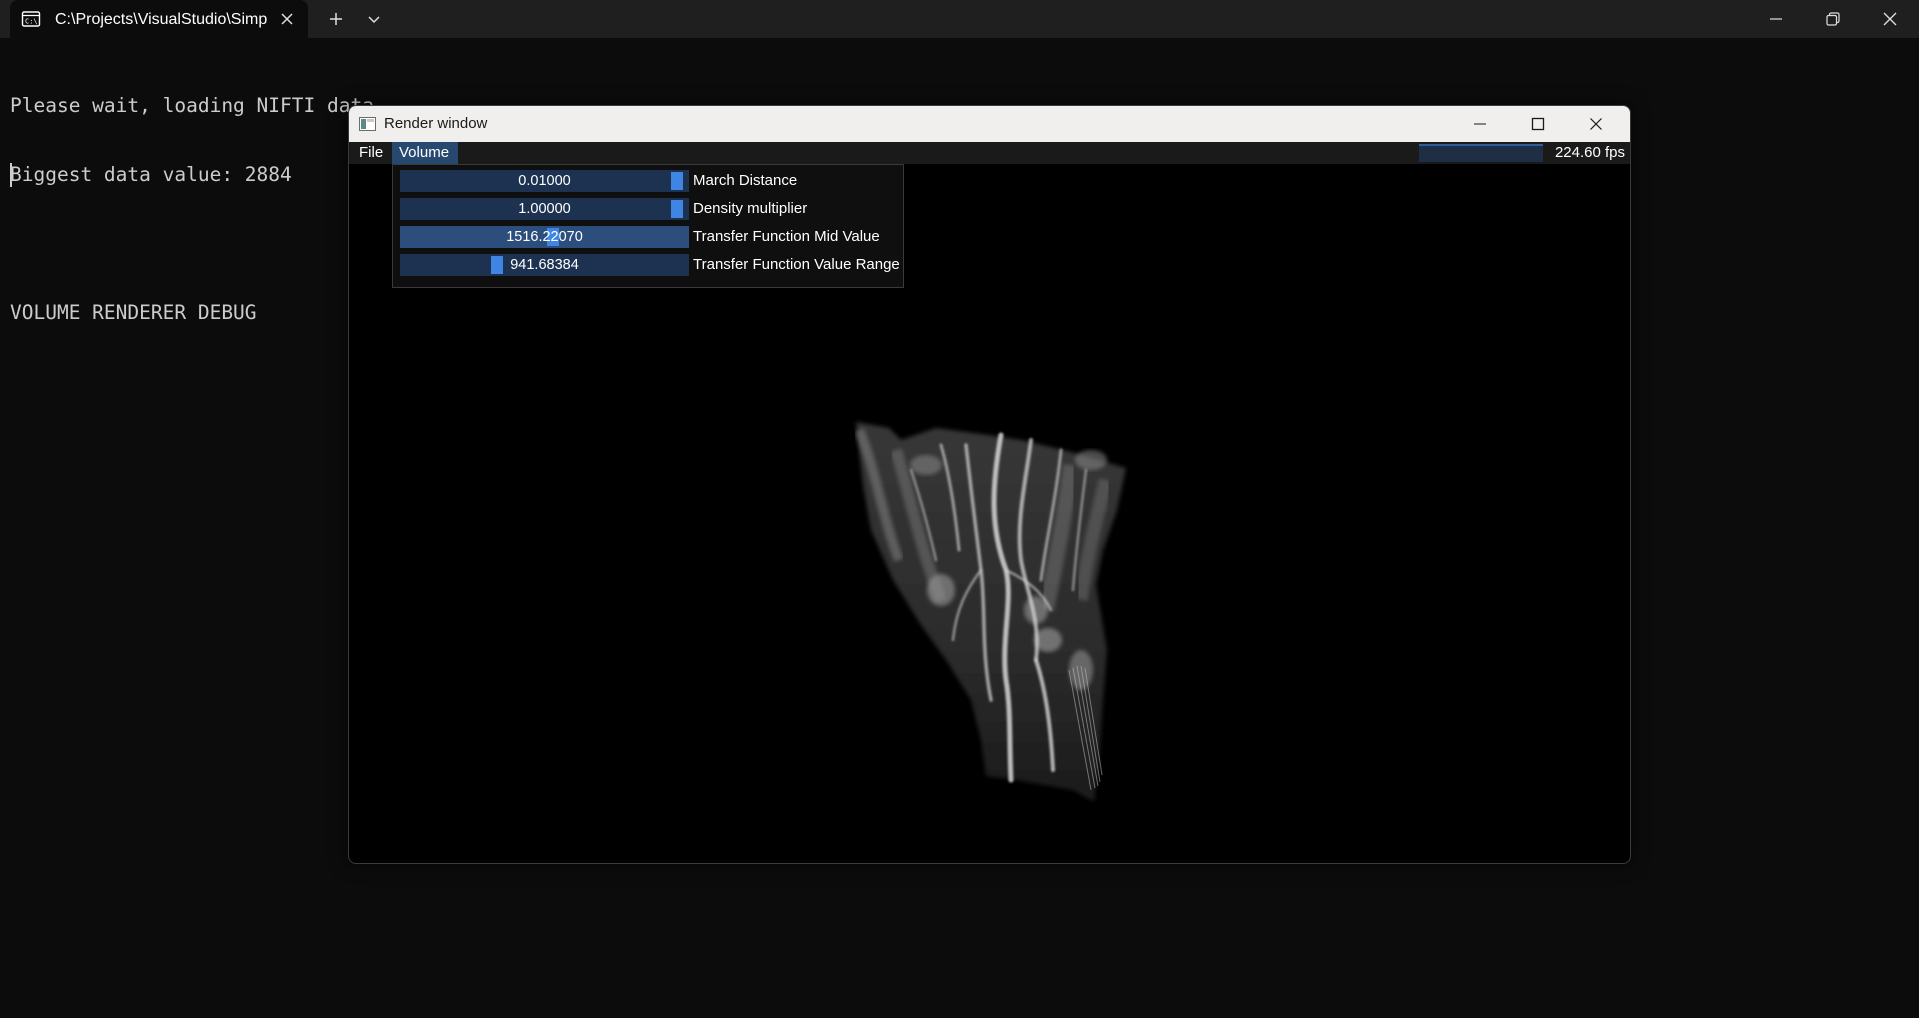 Image resolution: width=1919 pixels, height=1018 pixels. I want to click on render-window-titlebar: Render window, so click(989, 124).